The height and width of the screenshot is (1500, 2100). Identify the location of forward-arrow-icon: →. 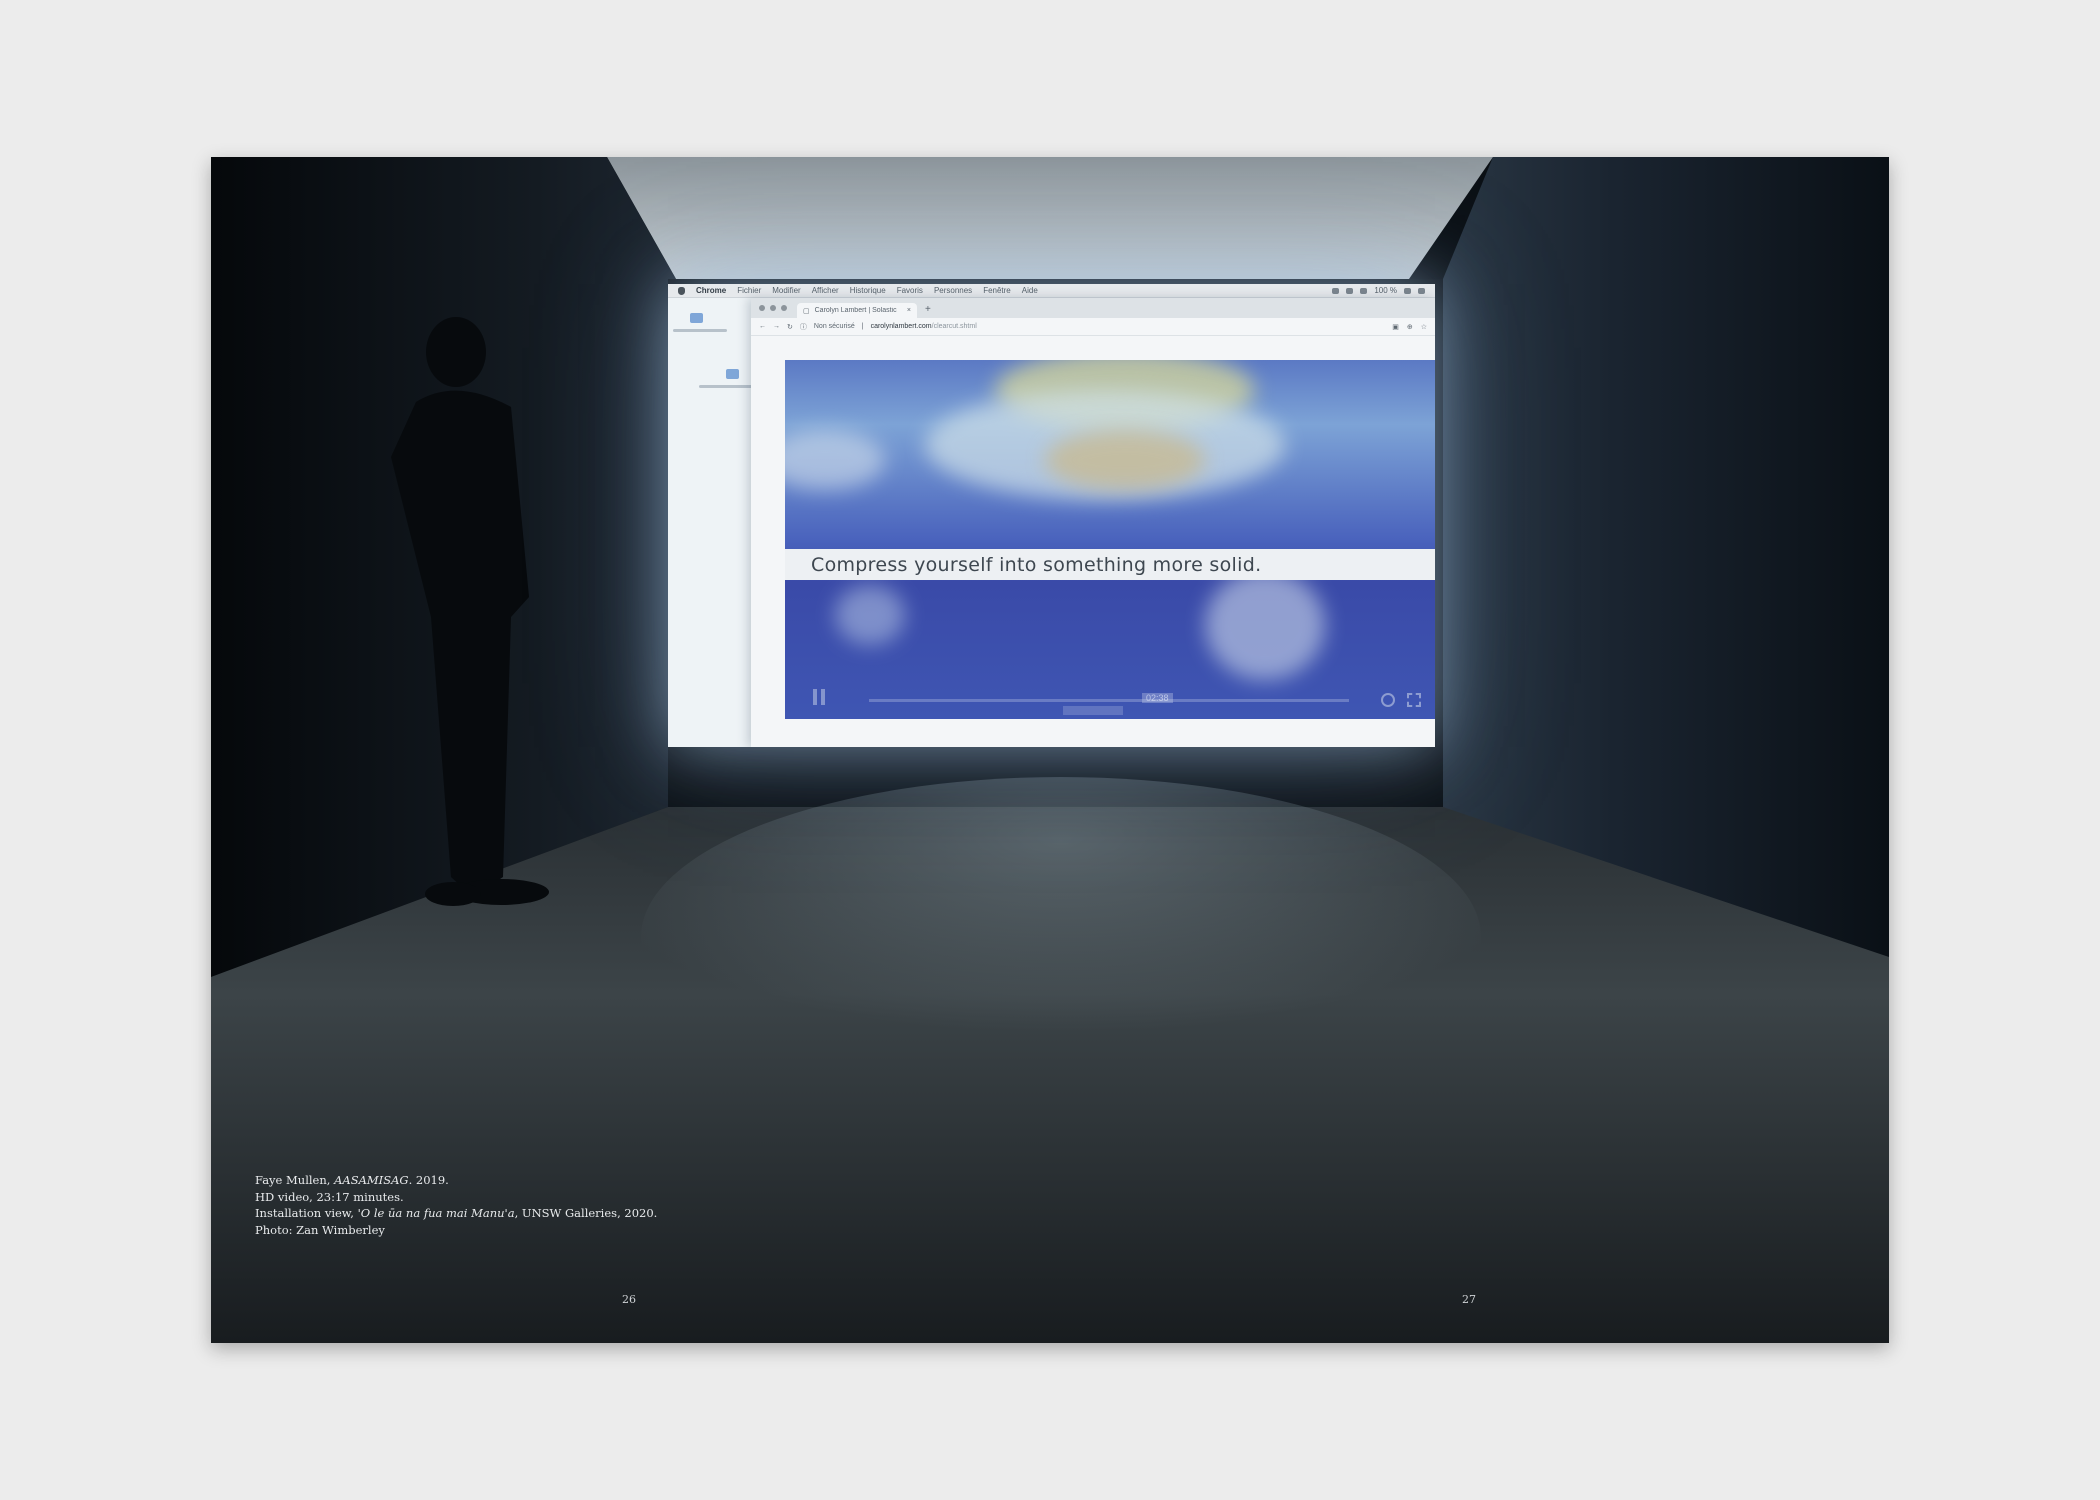
(776, 326).